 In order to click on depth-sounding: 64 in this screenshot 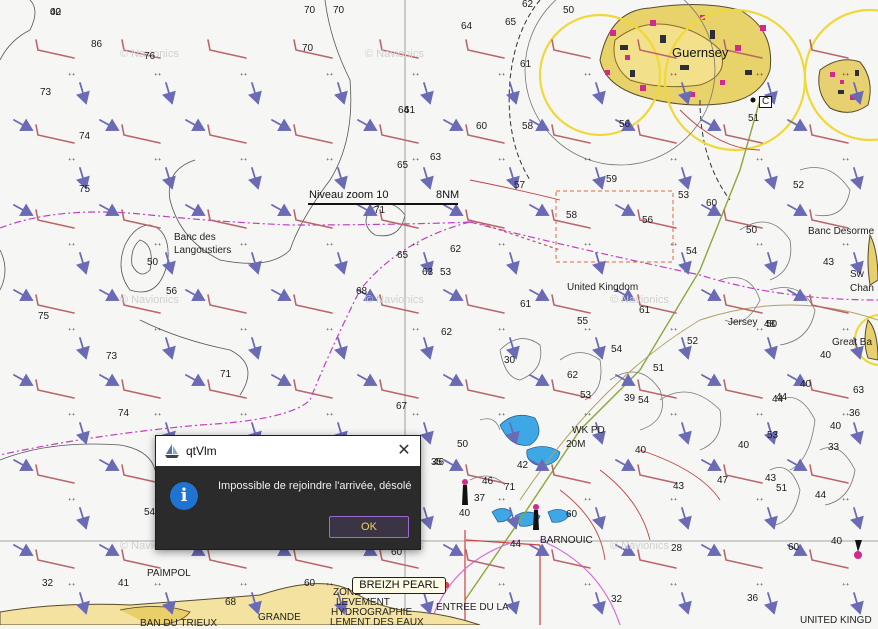, I will do `click(467, 26)`.